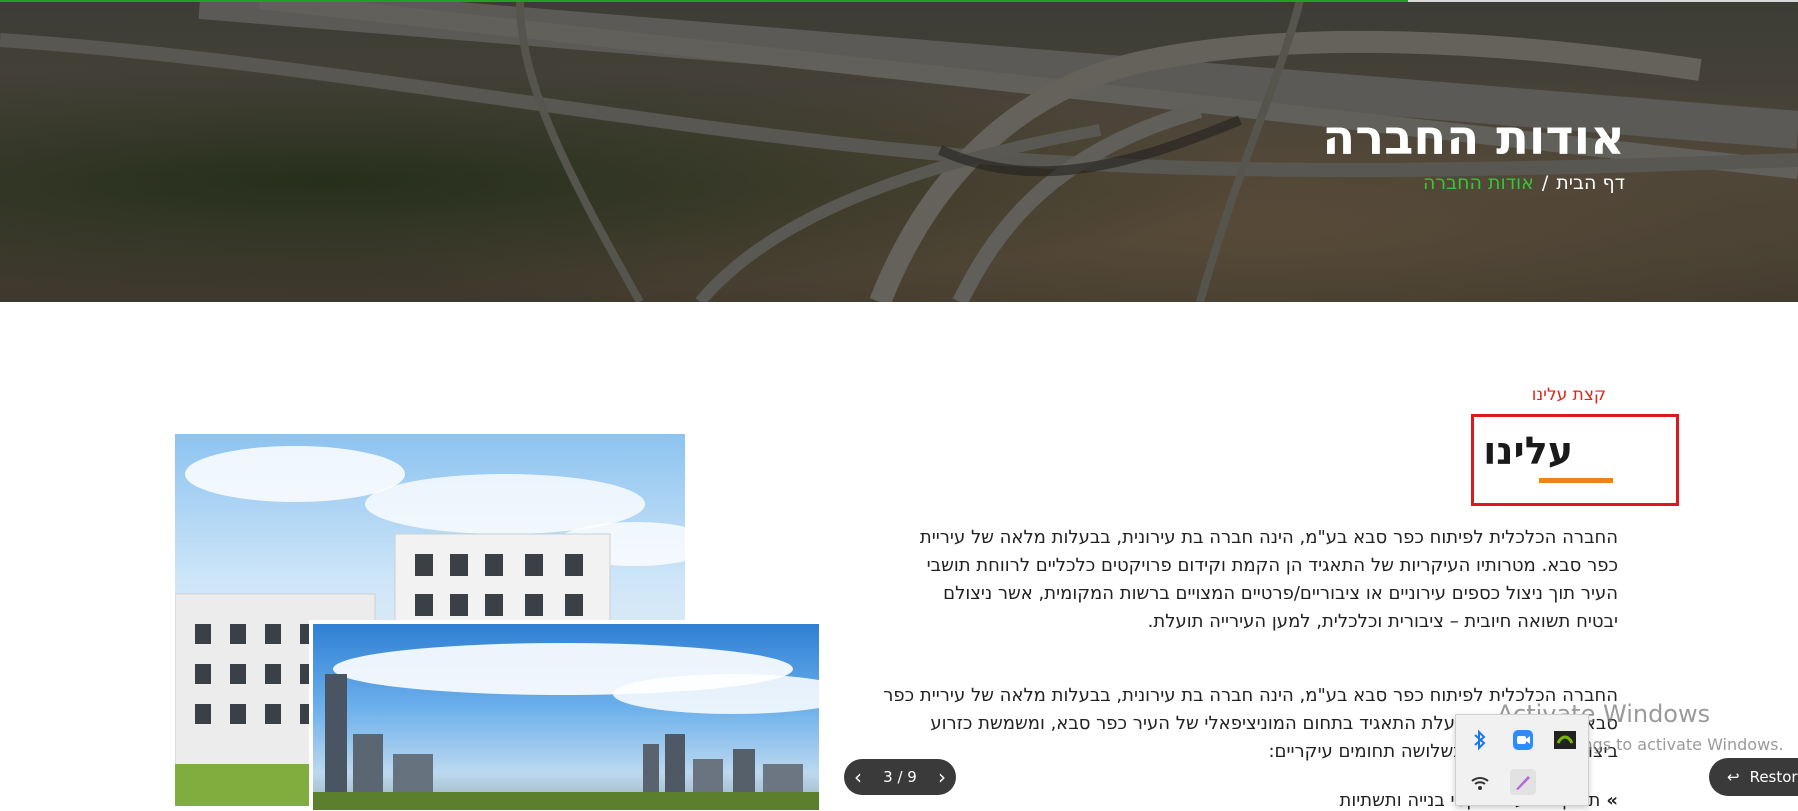  I want to click on breadcrumb-home-link: דף הבית, so click(1590, 183).